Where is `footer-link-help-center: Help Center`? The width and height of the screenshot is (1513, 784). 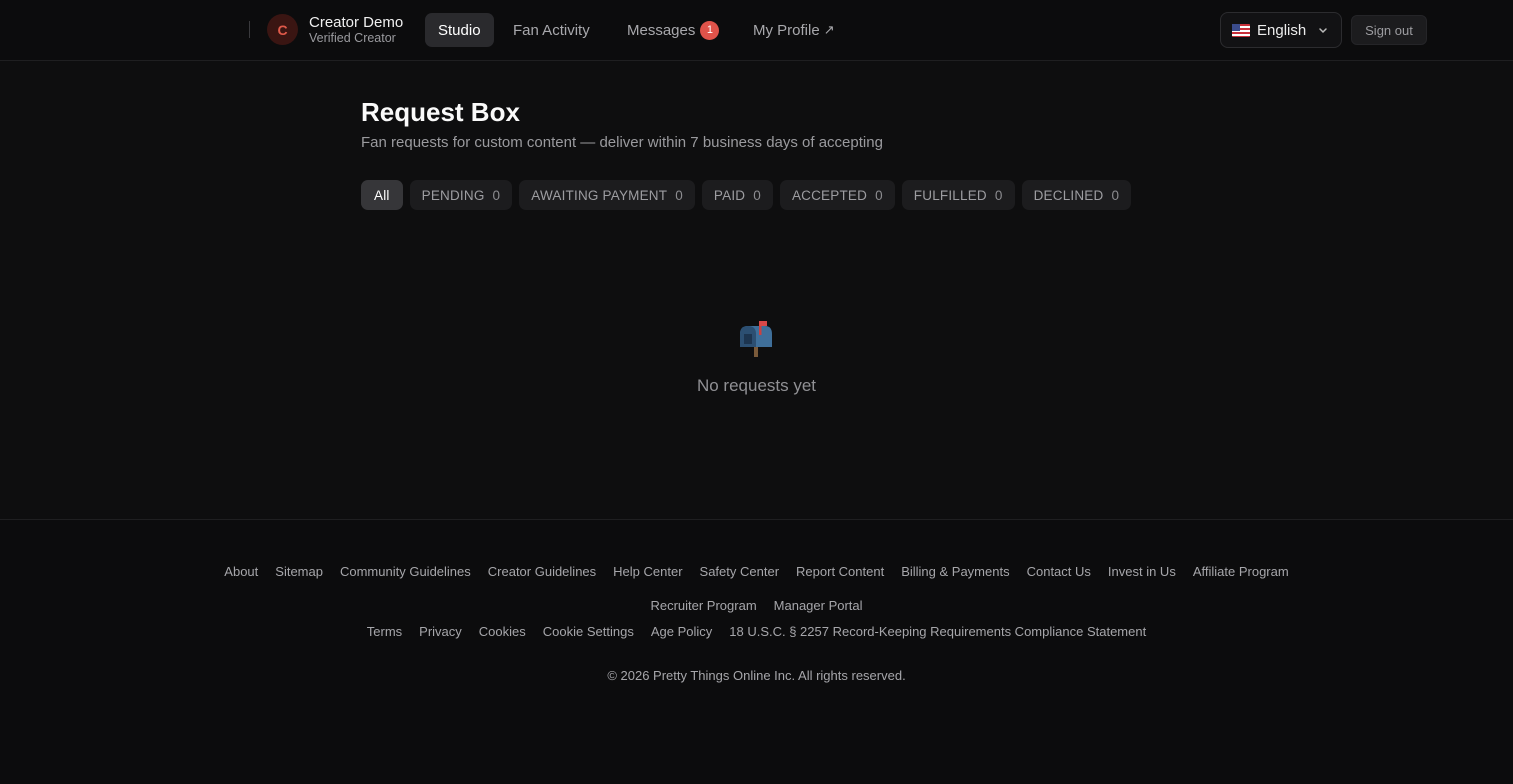 footer-link-help-center: Help Center is located at coordinates (647, 571).